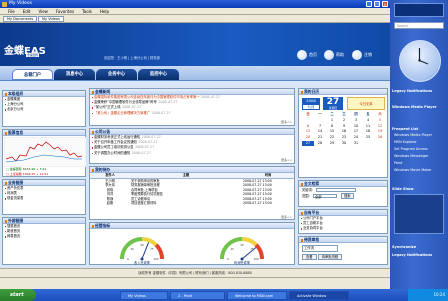  I want to click on calendar-day-cell: 22, so click(332, 137).